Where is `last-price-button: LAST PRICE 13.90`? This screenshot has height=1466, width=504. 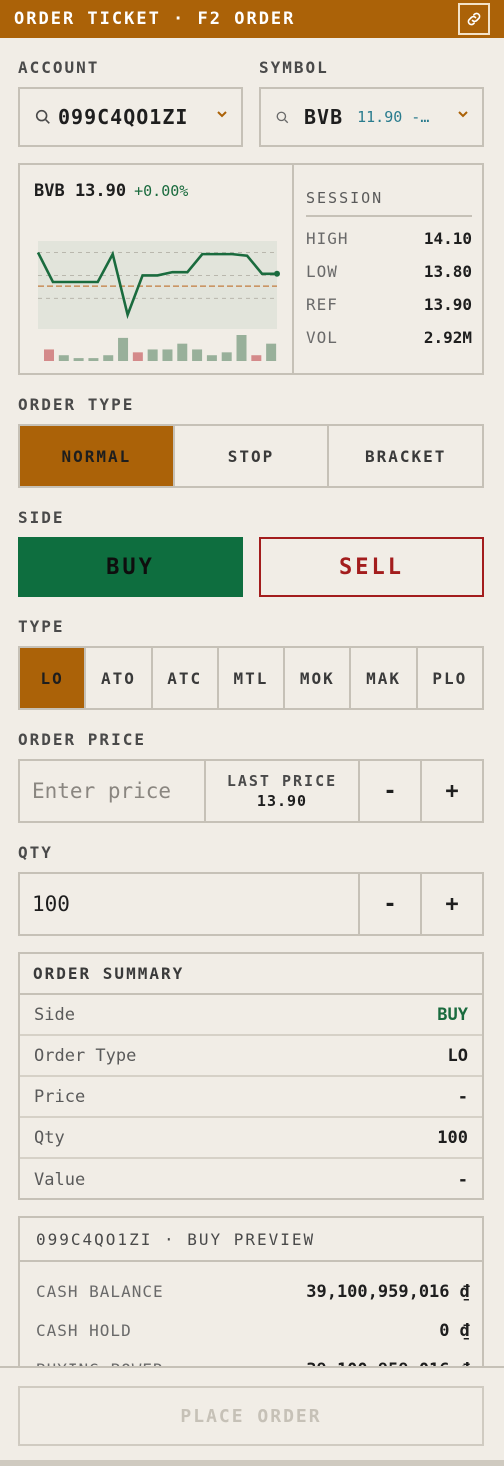 last-price-button: LAST PRICE 13.90 is located at coordinates (281, 791).